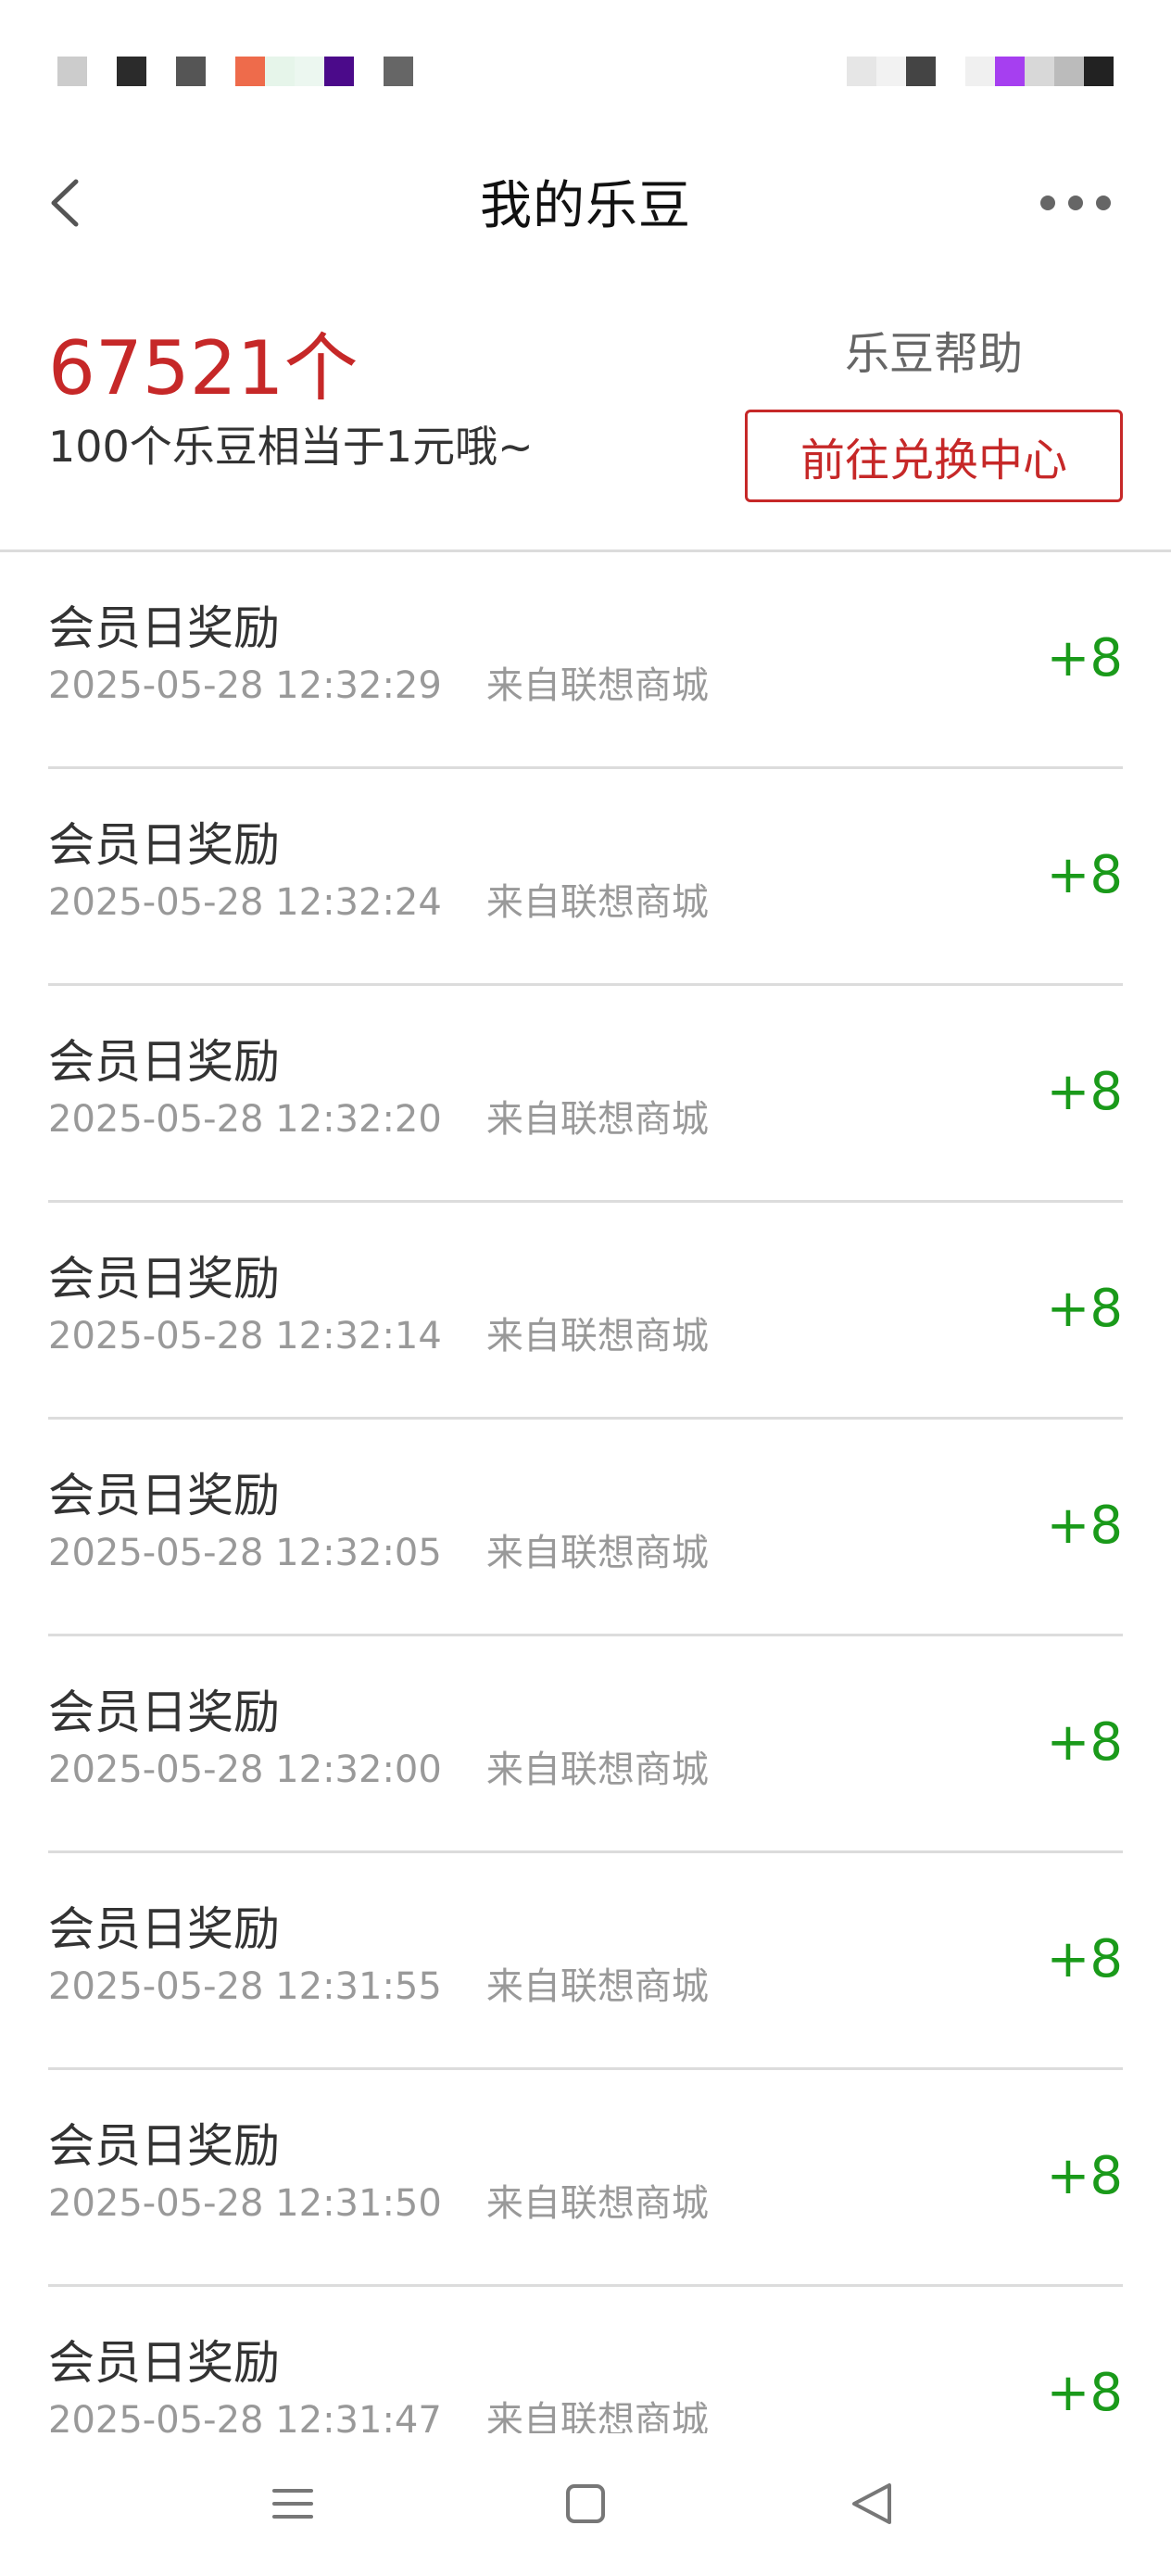 This screenshot has width=1171, height=2576. I want to click on nav-bar: 我的乐豆, so click(585, 205).